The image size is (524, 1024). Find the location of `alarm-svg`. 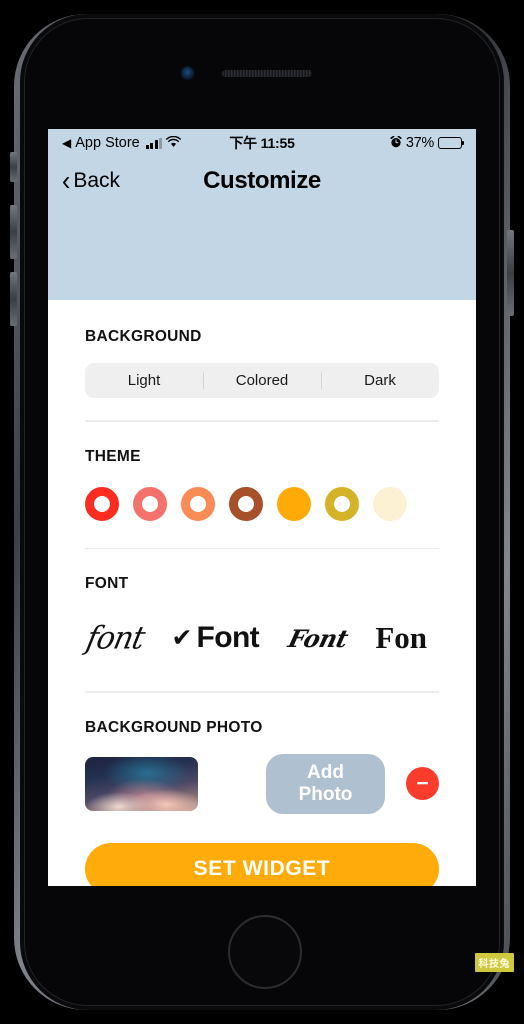

alarm-svg is located at coordinates (396, 141).